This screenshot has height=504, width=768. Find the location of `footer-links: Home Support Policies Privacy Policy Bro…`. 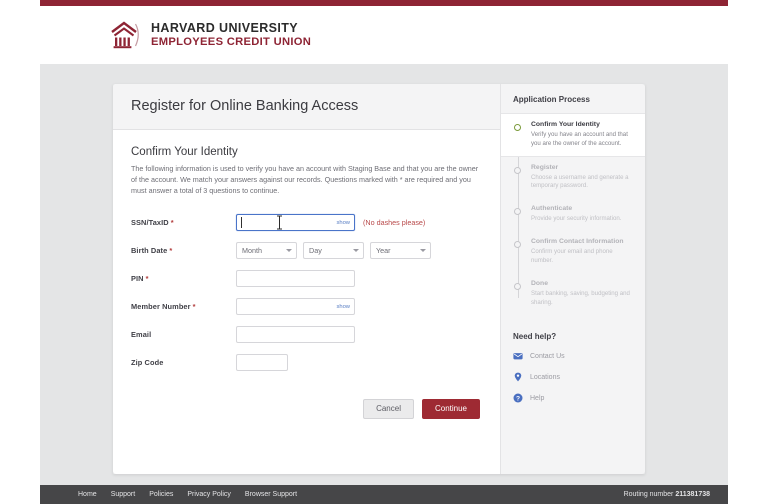

footer-links: Home Support Policies Privacy Policy Bro… is located at coordinates (187, 494).